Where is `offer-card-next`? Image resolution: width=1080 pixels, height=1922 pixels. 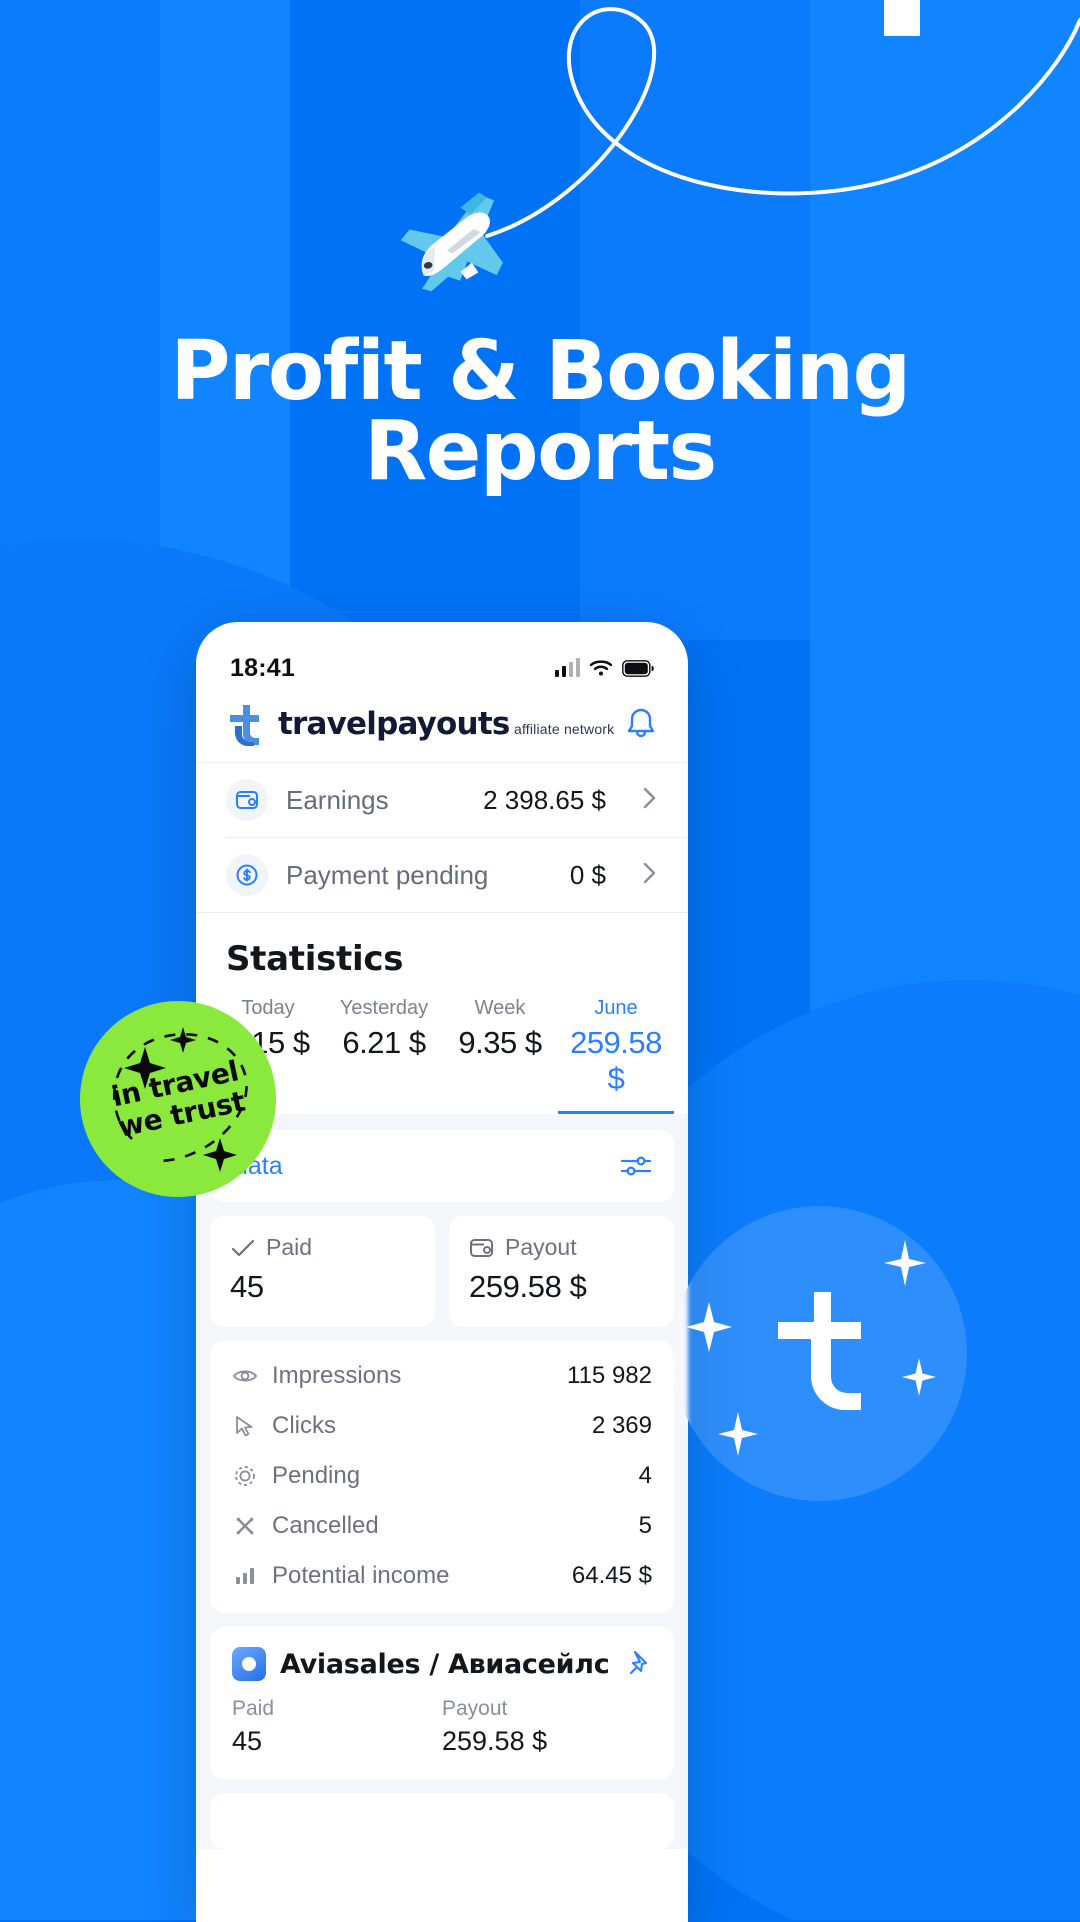 offer-card-next is located at coordinates (442, 1821).